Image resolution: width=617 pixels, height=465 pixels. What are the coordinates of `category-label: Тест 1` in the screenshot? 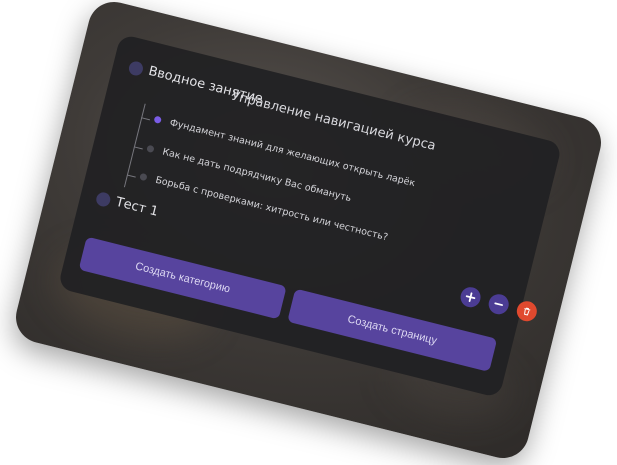 It's located at (137, 207).